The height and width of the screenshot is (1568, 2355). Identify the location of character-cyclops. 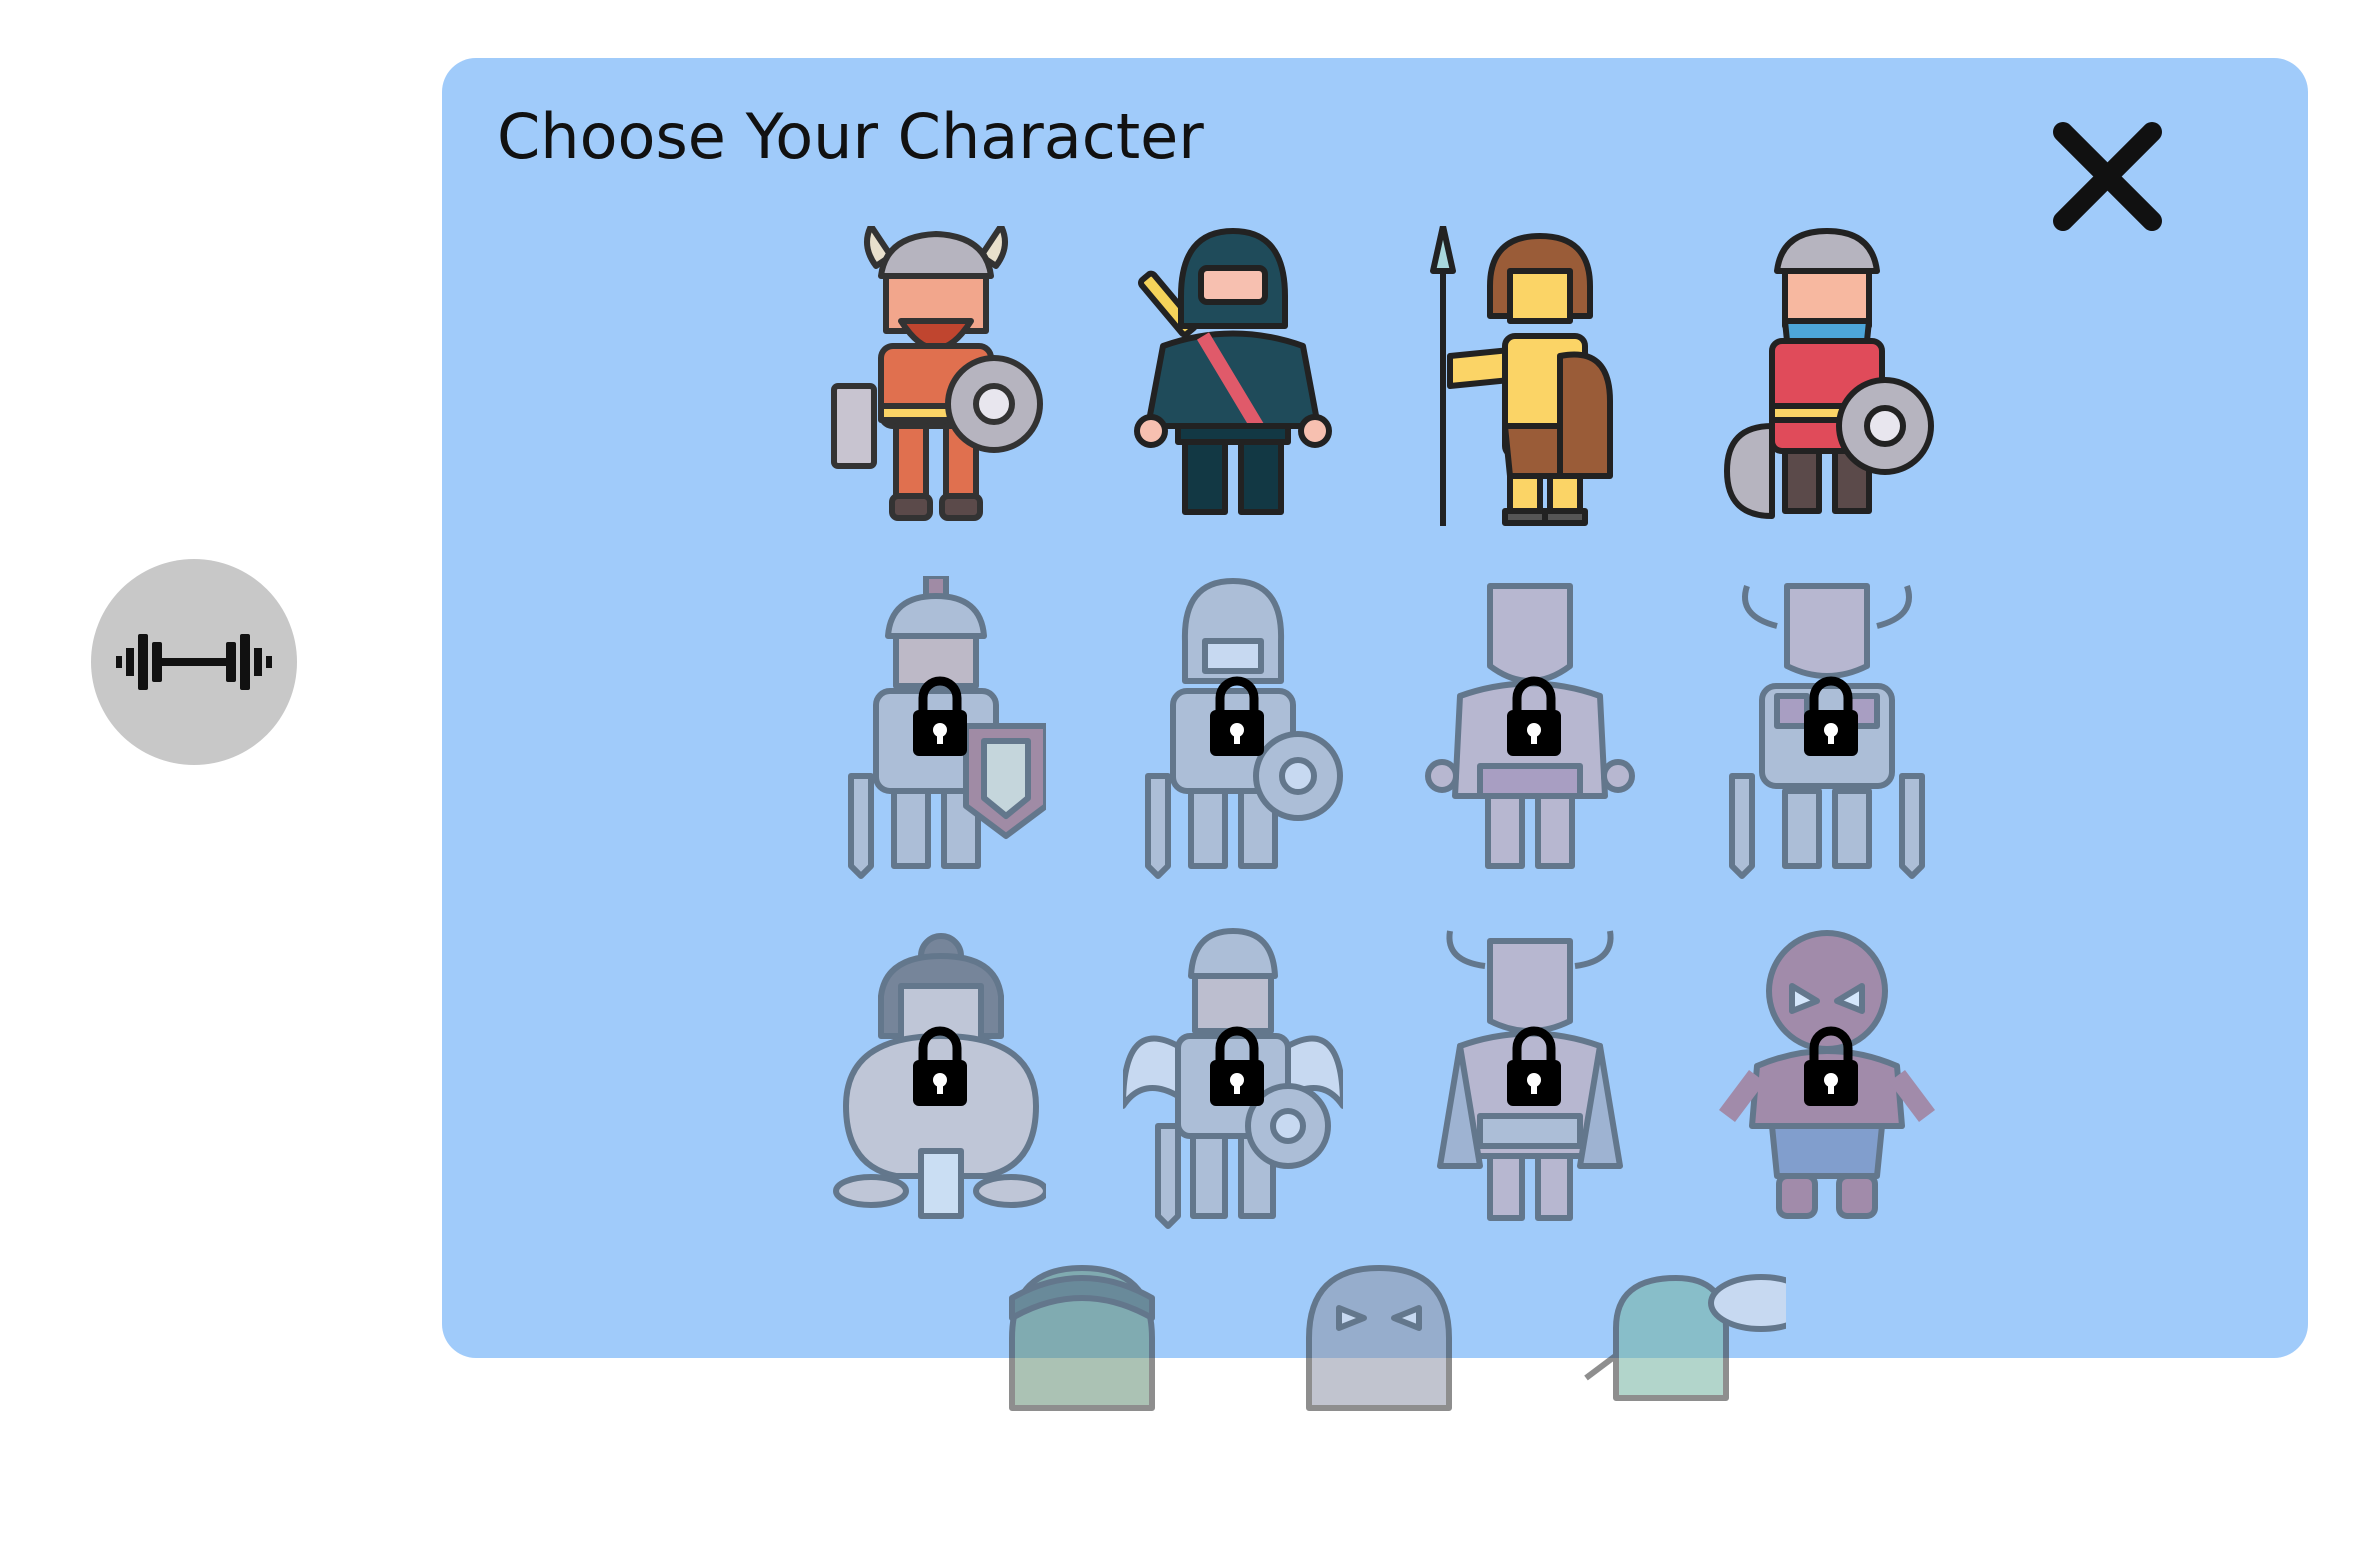
(1530, 731).